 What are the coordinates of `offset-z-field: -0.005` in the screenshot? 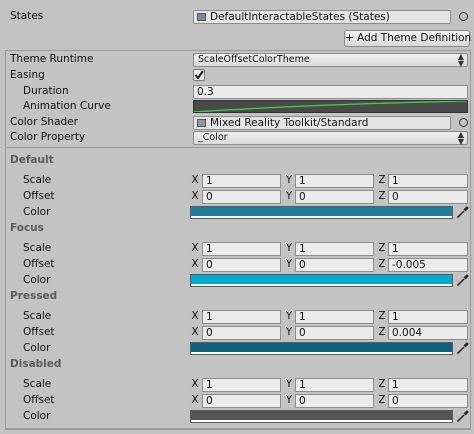 It's located at (428, 265).